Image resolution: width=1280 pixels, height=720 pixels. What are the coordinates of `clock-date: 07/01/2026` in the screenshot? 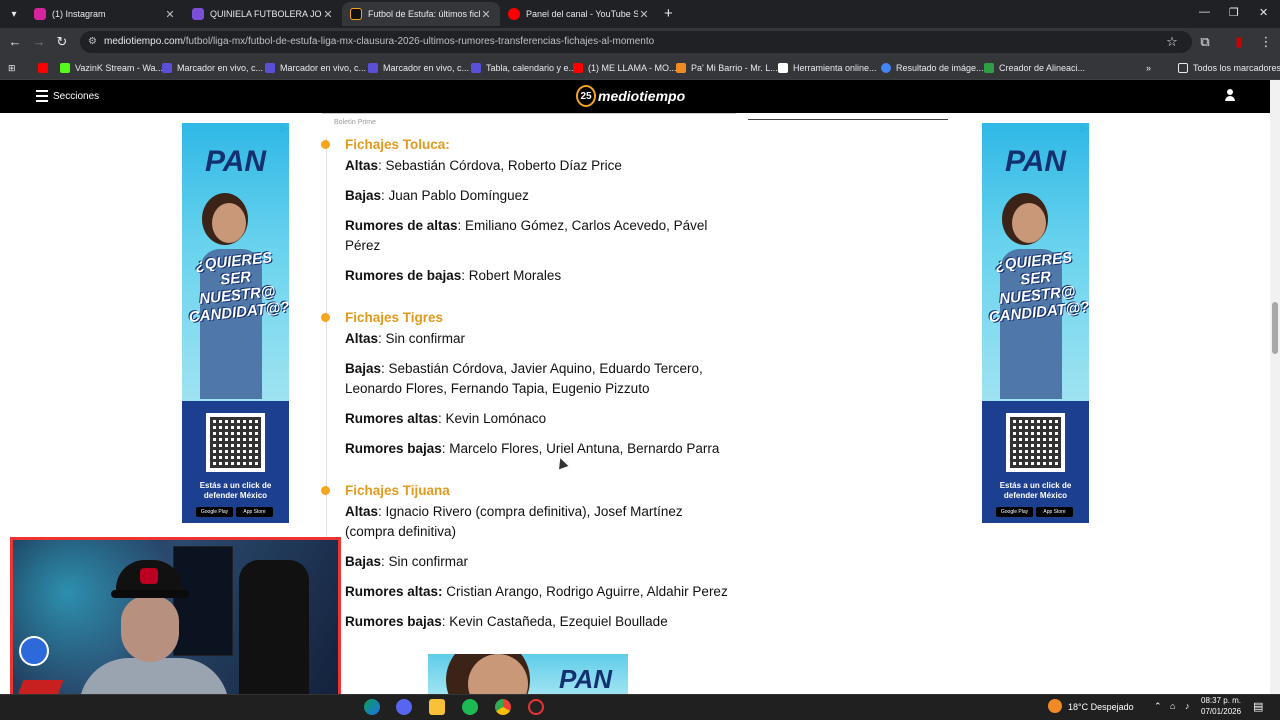 It's located at (1221, 711).